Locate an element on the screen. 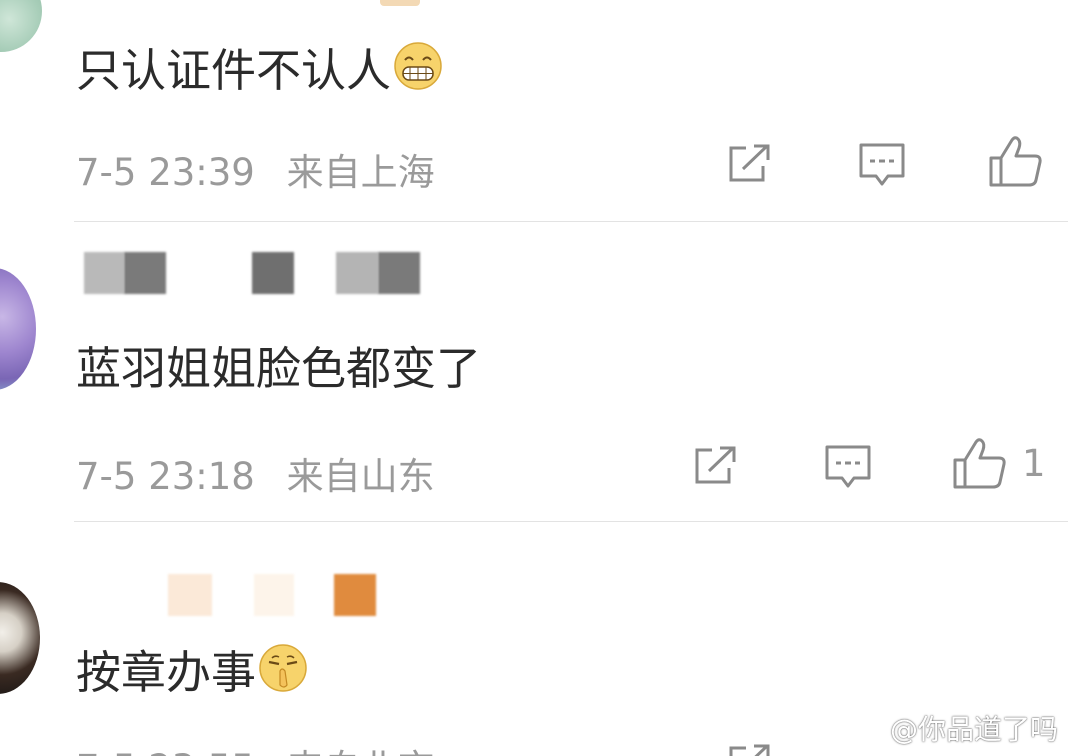 The image size is (1068, 756). shush-emoji-icon is located at coordinates (283, 668).